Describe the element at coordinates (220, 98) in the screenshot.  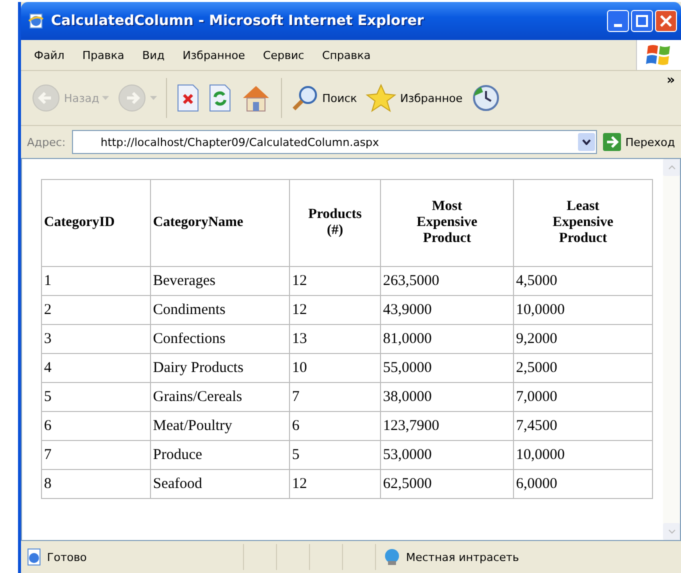
I see `refresh-icon` at that location.